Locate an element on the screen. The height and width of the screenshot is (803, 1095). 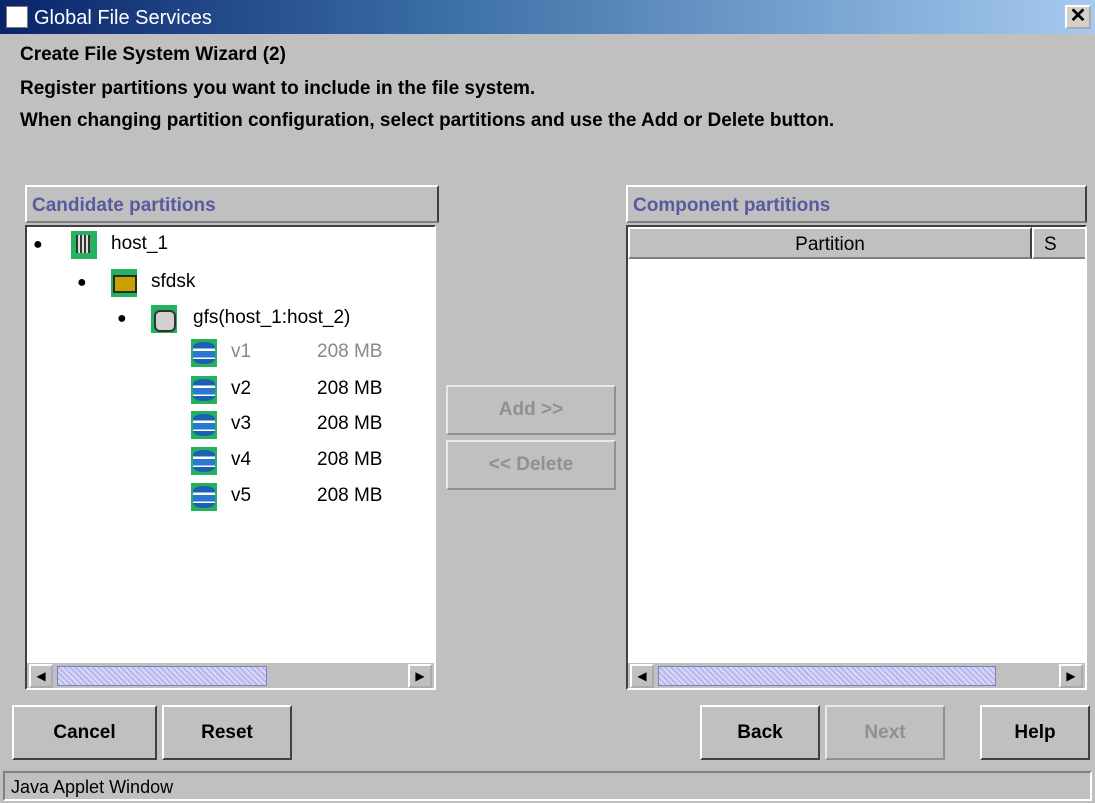
volume-name: v2 is located at coordinates (241, 388).